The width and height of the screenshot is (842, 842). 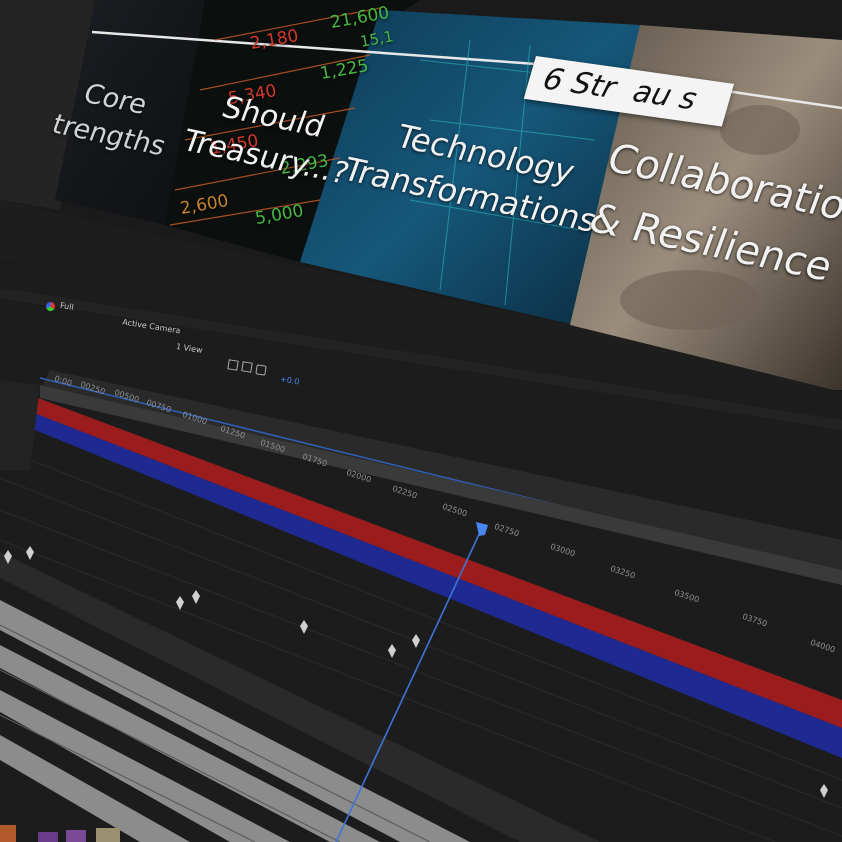 I want to click on zoom-select: Full, so click(x=66, y=306).